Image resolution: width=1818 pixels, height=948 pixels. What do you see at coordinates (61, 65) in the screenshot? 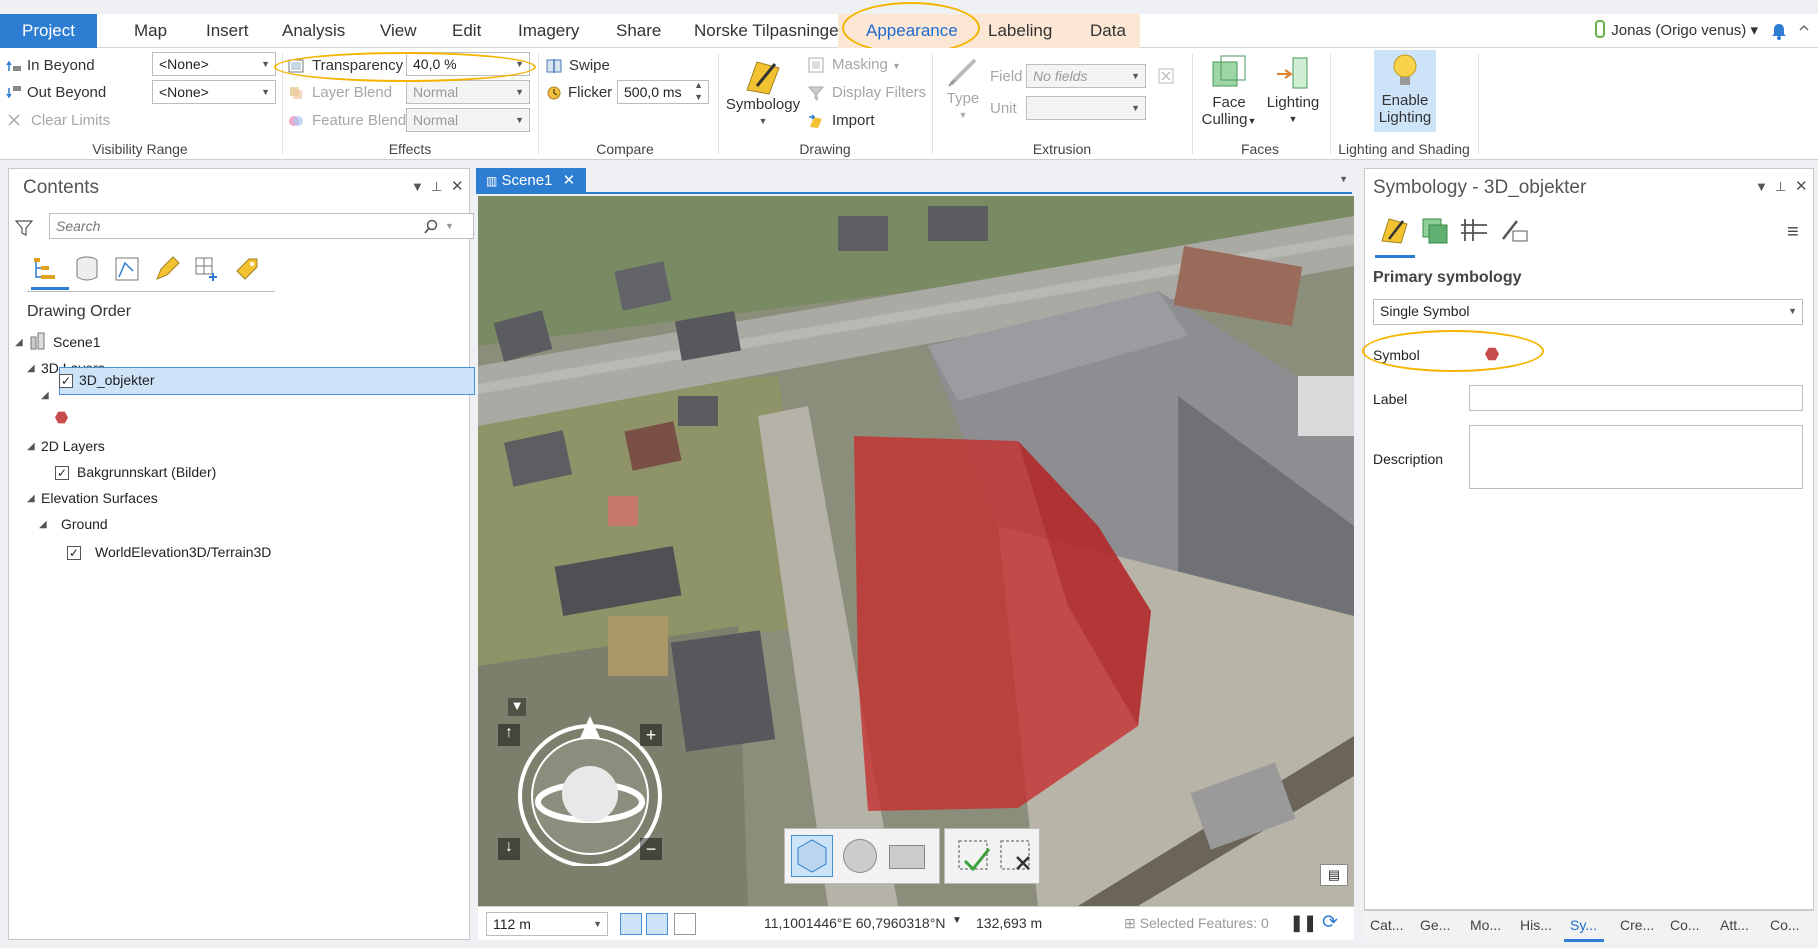
I see `in-beyond-button: In Beyond` at bounding box center [61, 65].